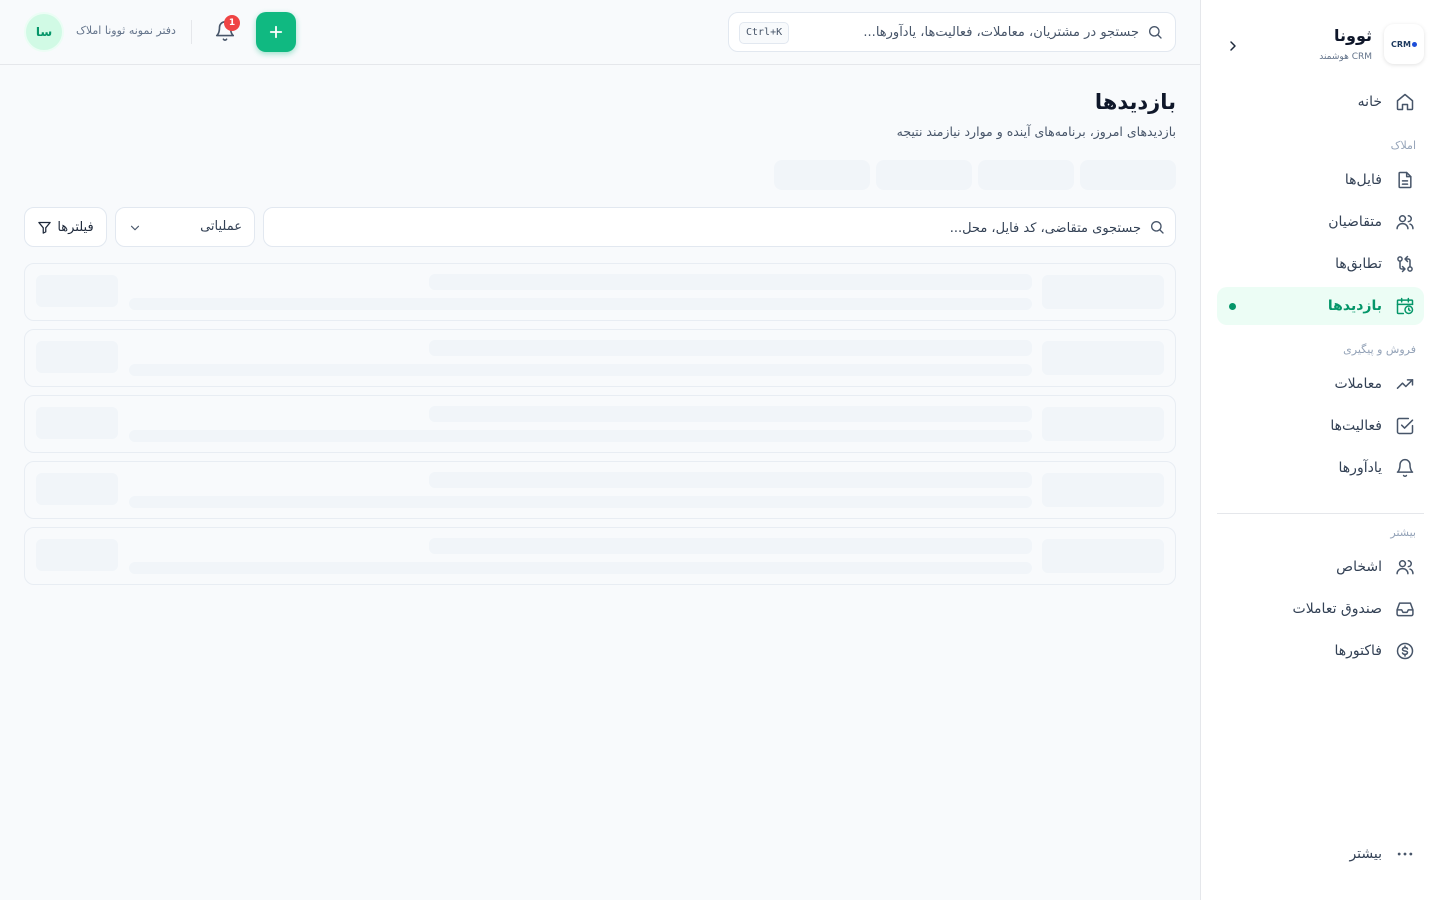  I want to click on inbox-icon, so click(1405, 609).